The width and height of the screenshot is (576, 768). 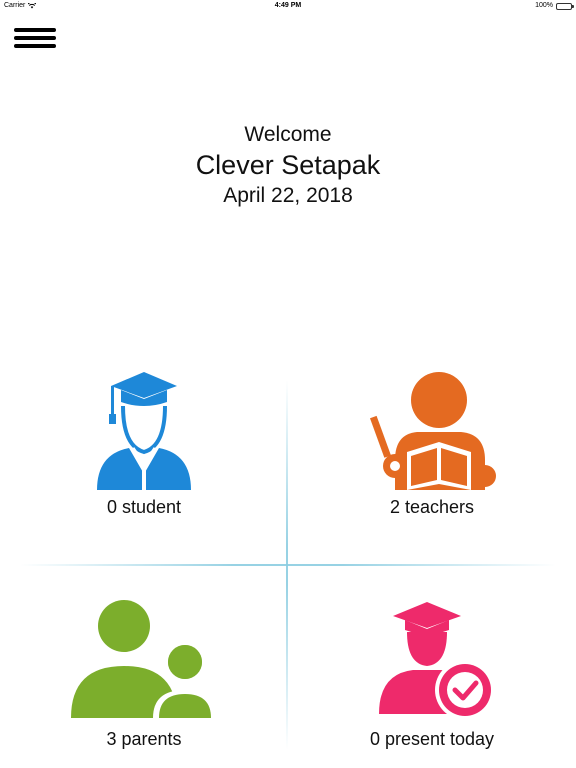 I want to click on parents-tile: 3 parents, so click(x=144, y=683).